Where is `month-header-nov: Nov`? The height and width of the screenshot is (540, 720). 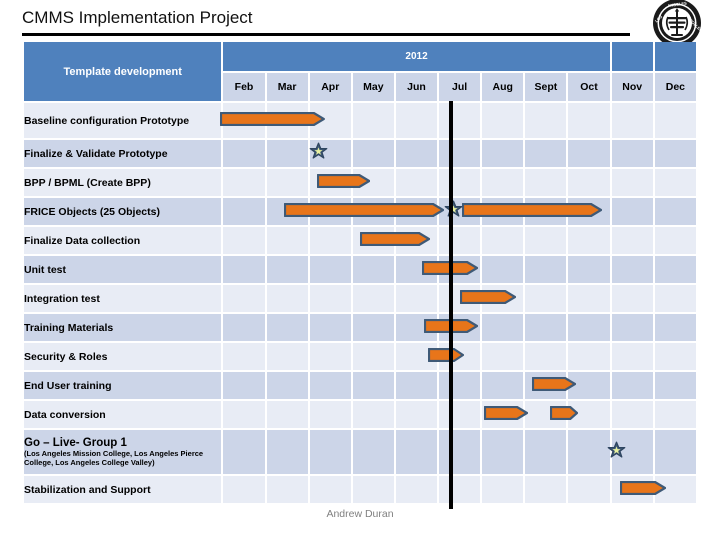
month-header-nov: Nov is located at coordinates (632, 86).